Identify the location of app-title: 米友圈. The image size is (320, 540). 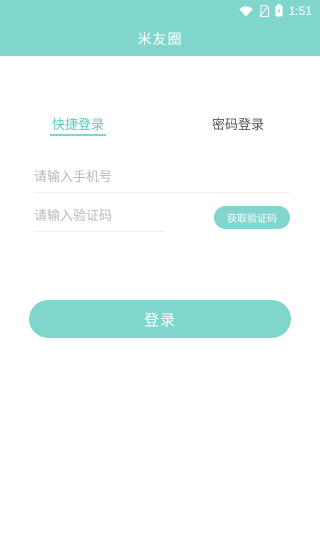
(160, 40).